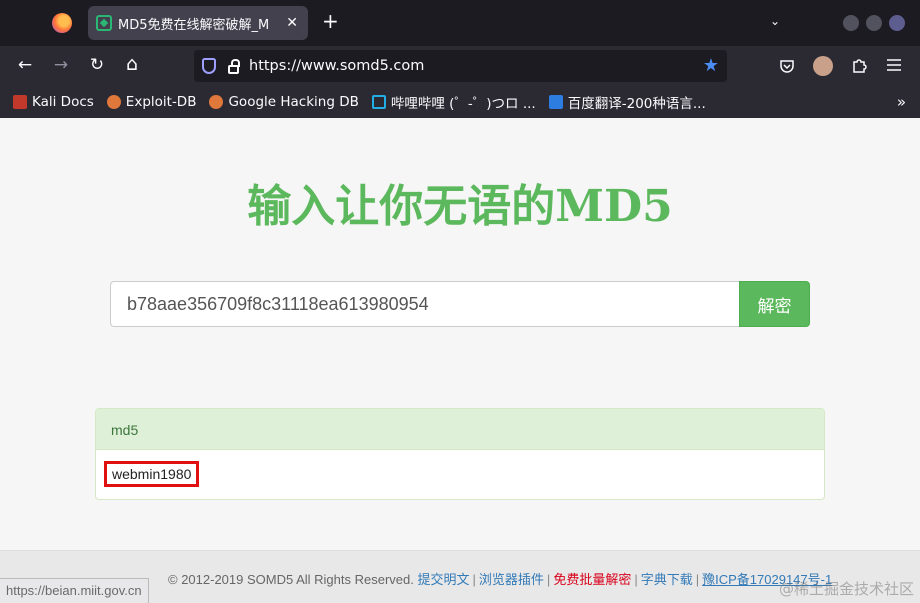  I want to click on bookmark-exploit-db: Exploit-DB, so click(151, 102).